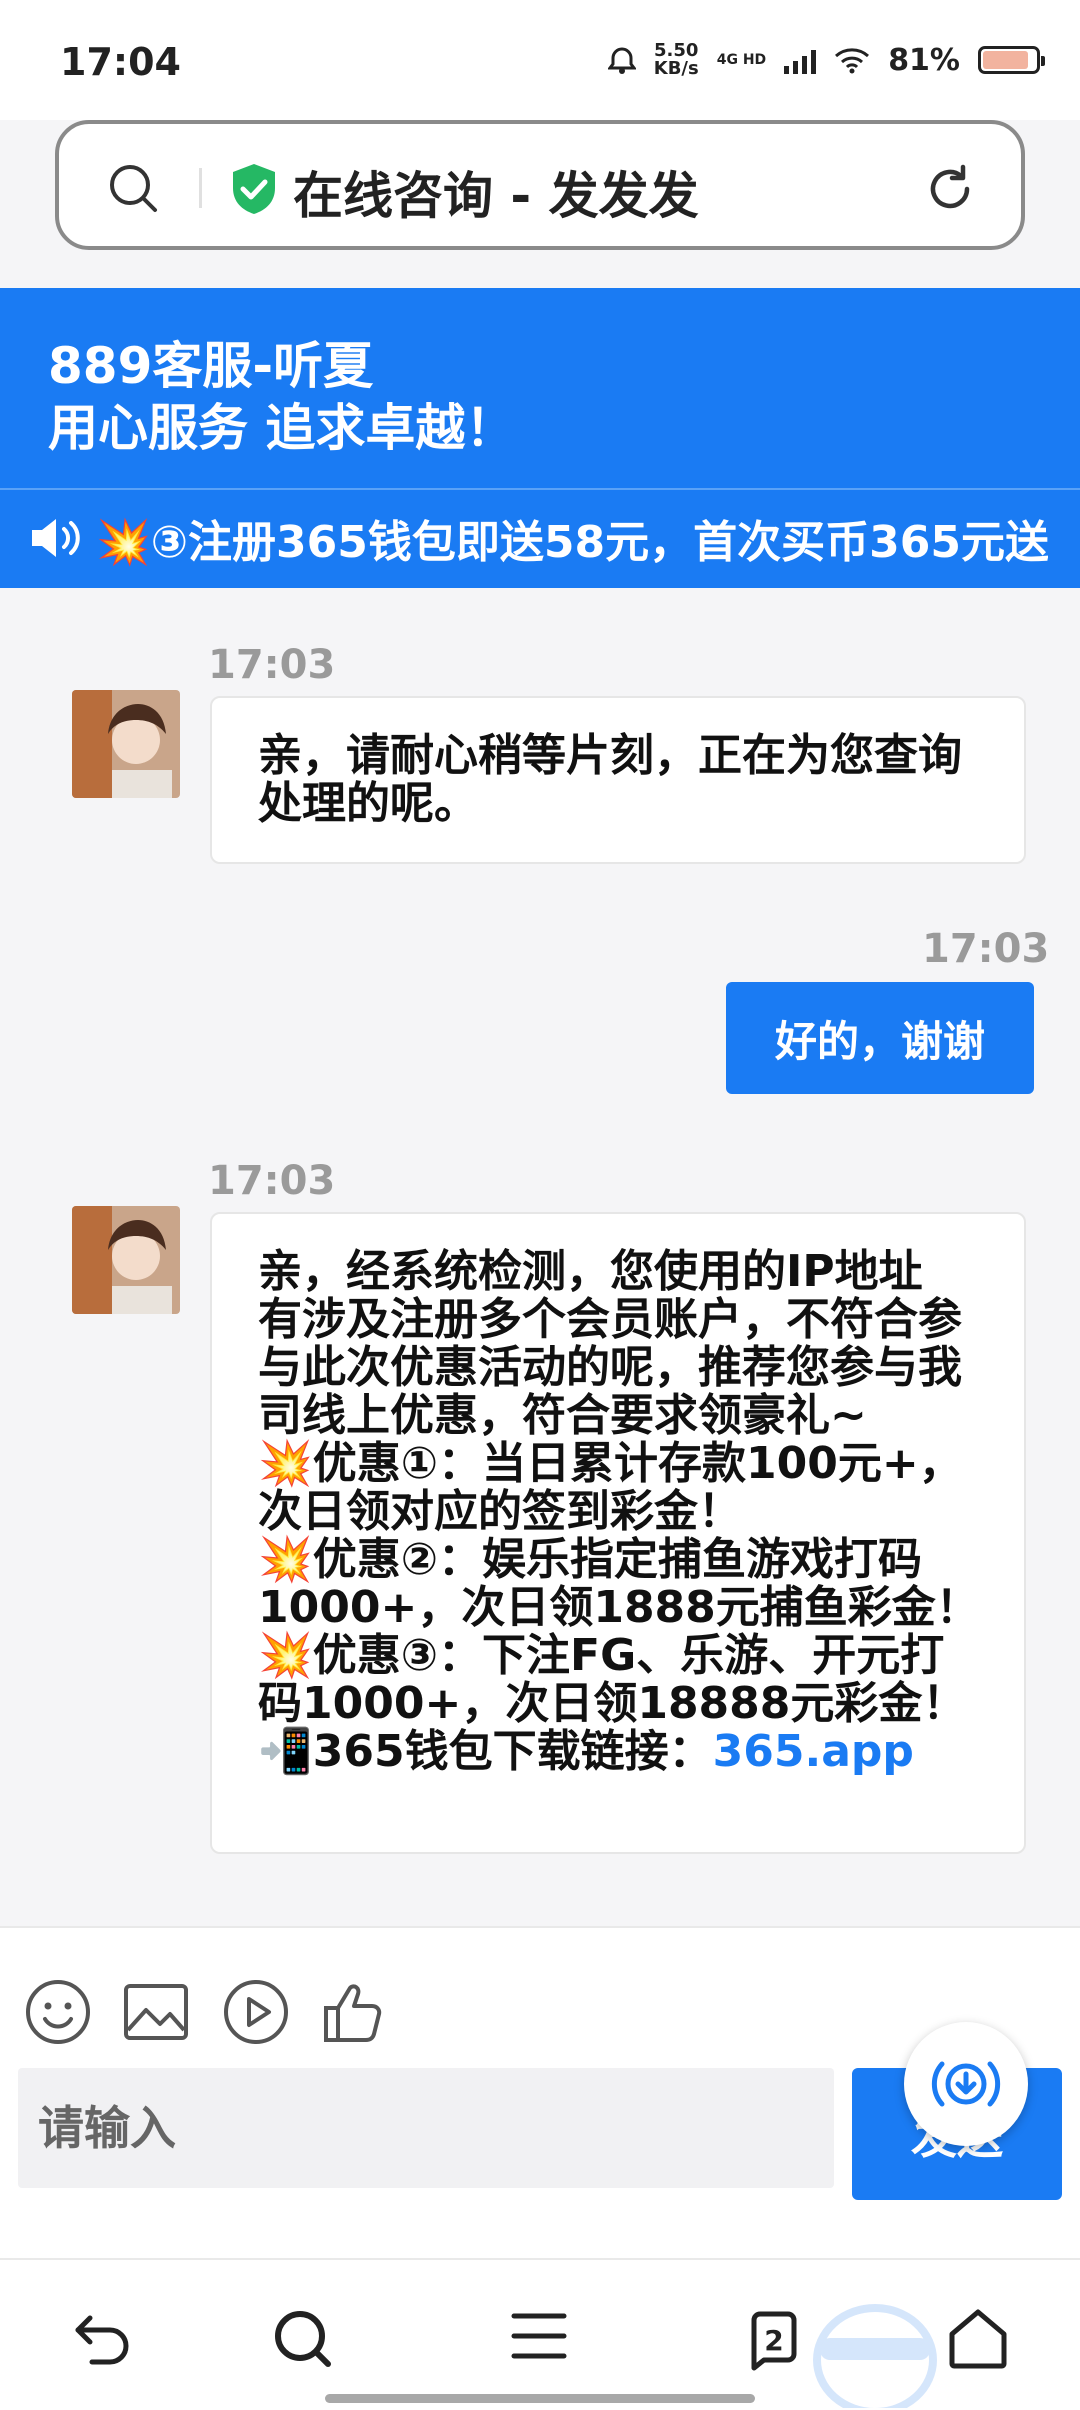 The height and width of the screenshot is (2410, 1080). I want to click on battery-icon, so click(1011, 60).